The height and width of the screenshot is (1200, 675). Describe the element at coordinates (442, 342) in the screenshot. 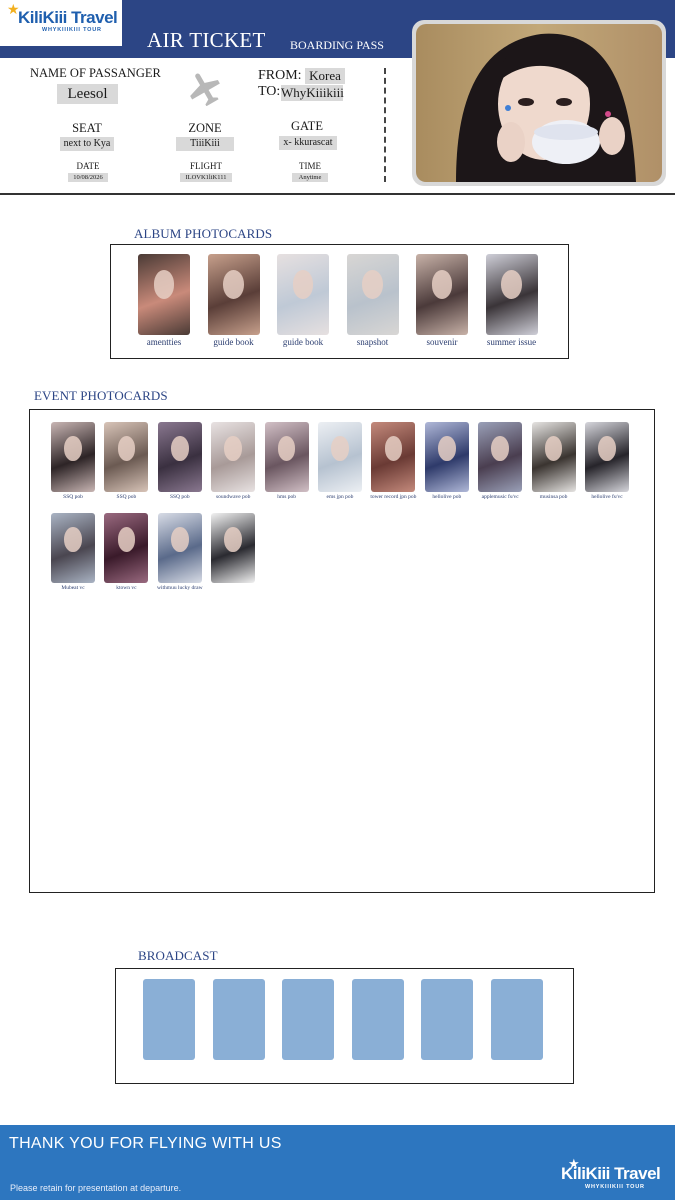

I see `photocard-caption: souvenir` at that location.